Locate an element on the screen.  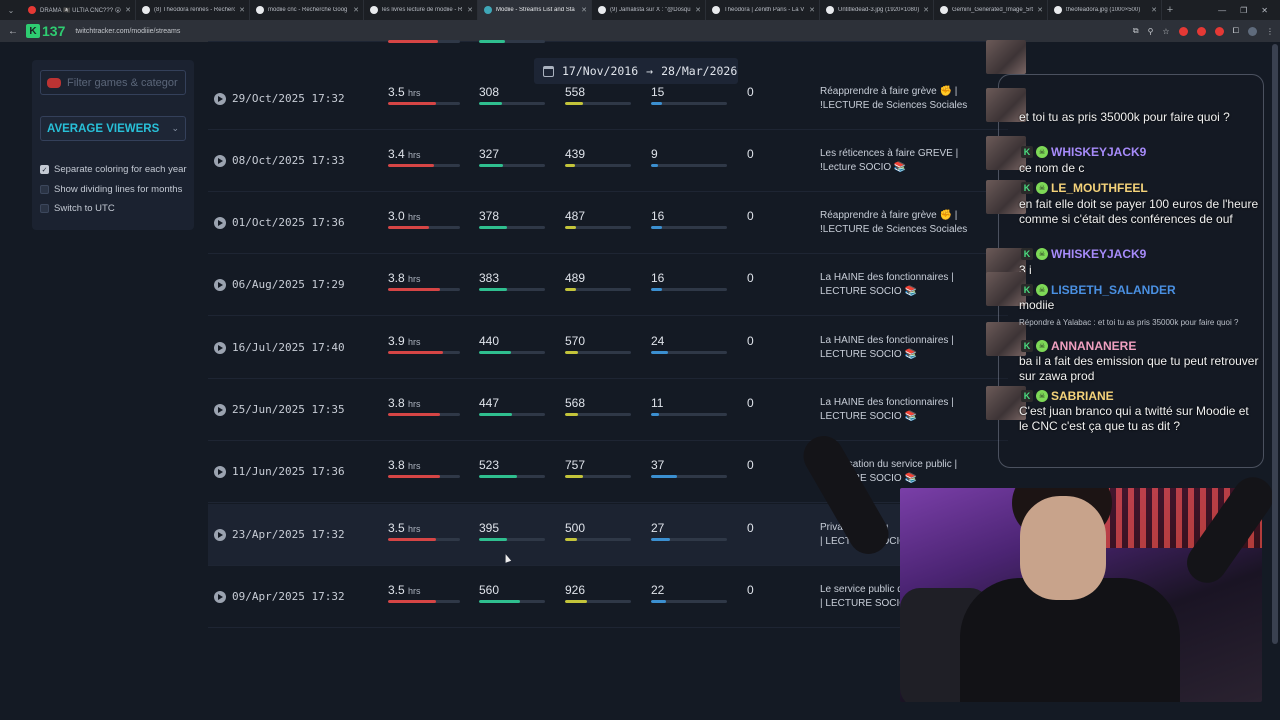
skull-badge-icon: ☠ is located at coordinates (1042, 188).